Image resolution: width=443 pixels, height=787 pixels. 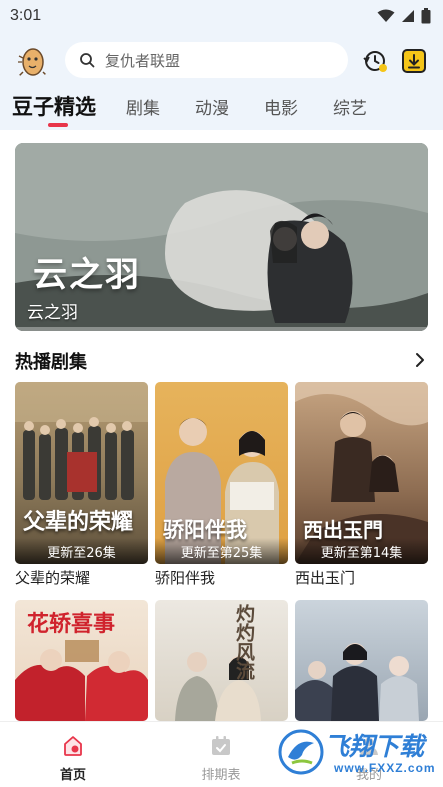 I want to click on card-title: 父辈的荣耀, so click(x=52, y=577).